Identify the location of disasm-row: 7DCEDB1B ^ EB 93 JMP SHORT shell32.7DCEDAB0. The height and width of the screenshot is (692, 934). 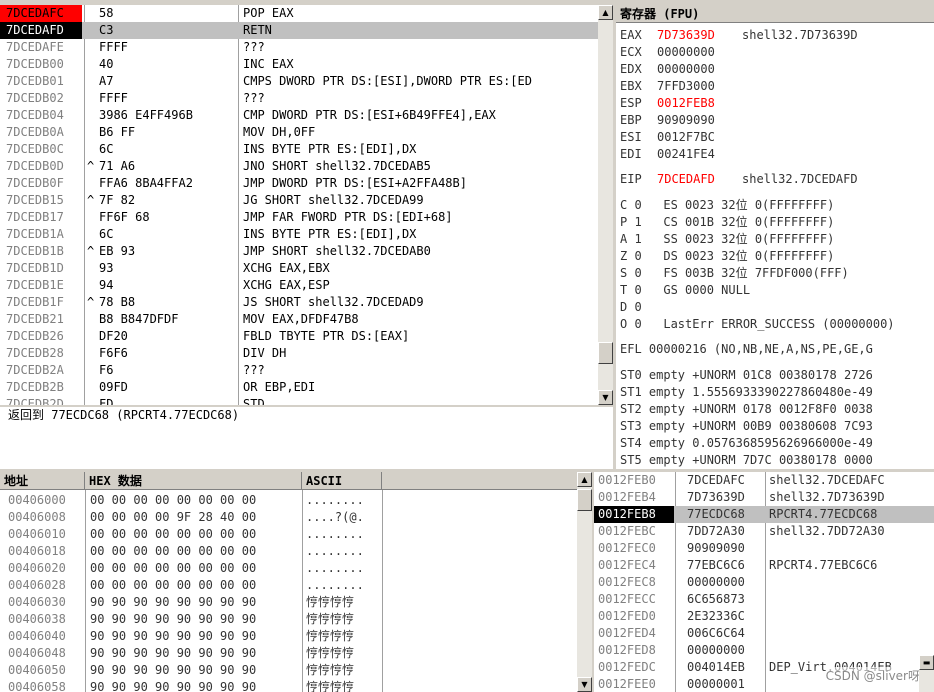
(299, 251).